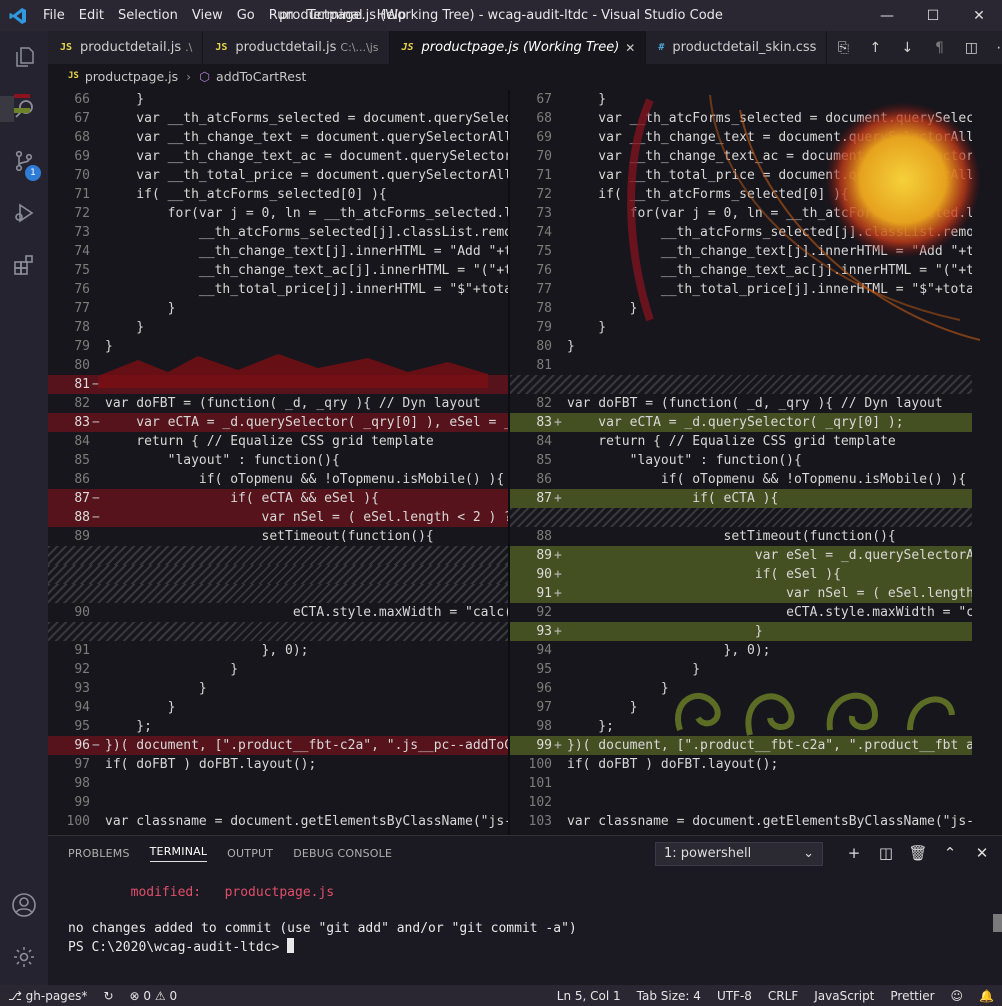  Describe the element at coordinates (982, 853) in the screenshot. I see `close-panel-icon: ✕` at that location.